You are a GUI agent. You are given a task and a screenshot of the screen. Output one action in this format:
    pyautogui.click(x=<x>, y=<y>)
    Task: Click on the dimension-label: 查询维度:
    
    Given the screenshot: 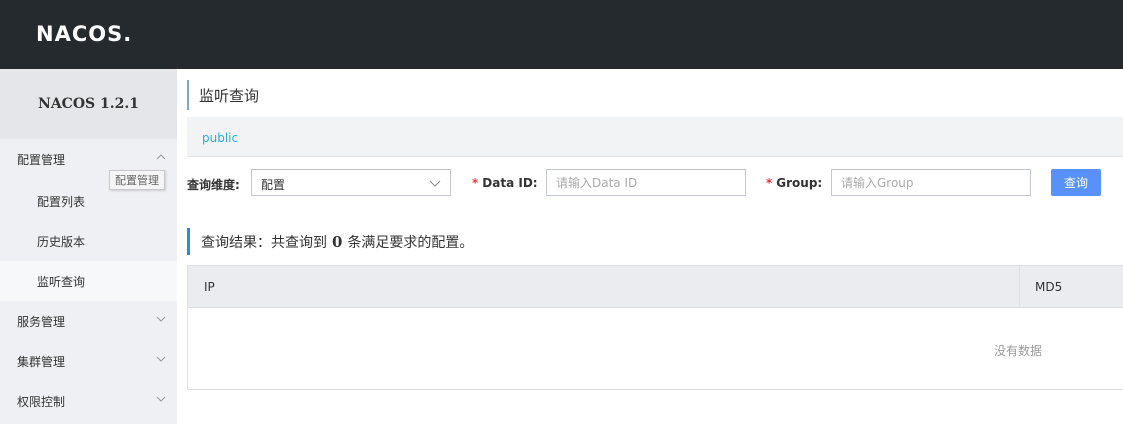 What is the action you would take?
    pyautogui.click(x=213, y=185)
    